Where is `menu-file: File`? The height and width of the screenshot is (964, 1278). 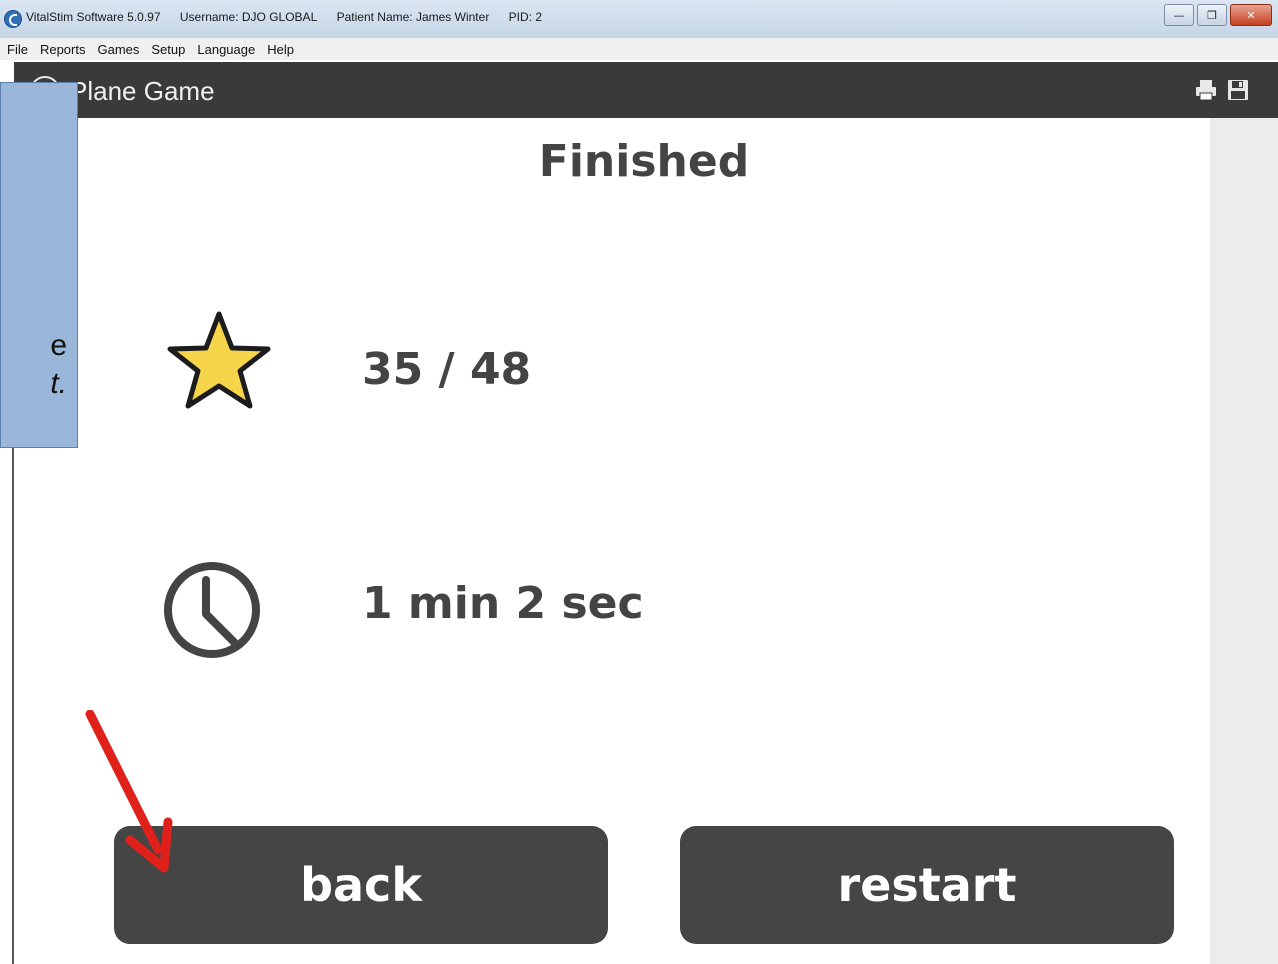 menu-file: File is located at coordinates (17, 49).